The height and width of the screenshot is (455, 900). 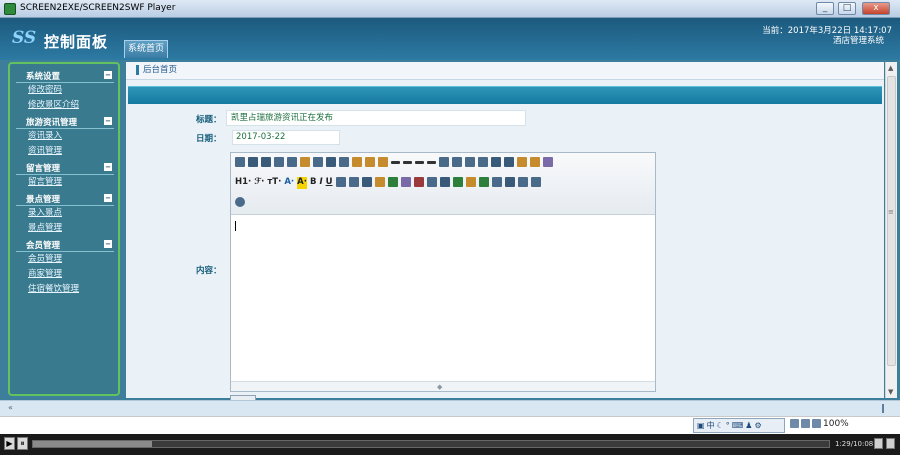 I want to click on align-right-icon, so click(x=419, y=162).